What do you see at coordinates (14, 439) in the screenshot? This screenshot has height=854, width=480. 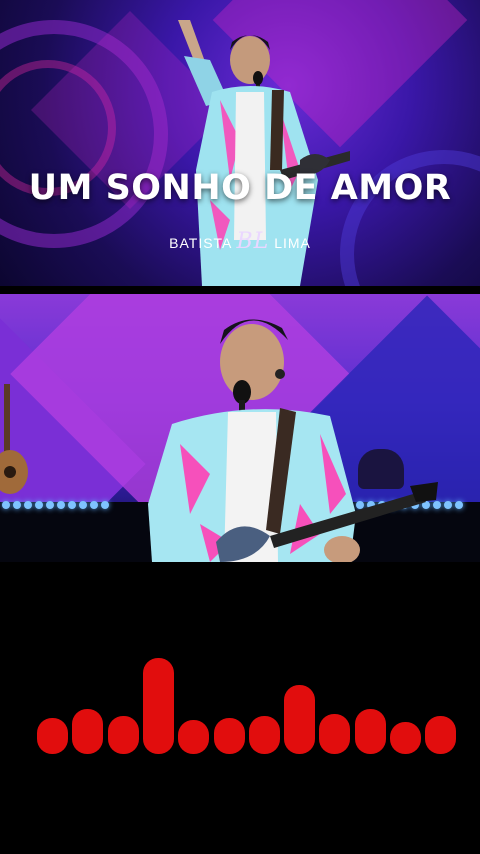 I see `guitar-stand-icon` at bounding box center [14, 439].